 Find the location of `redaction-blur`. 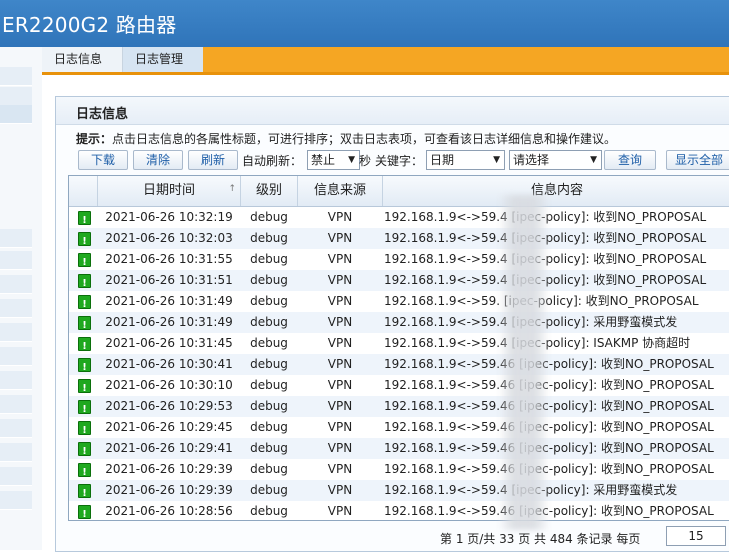

redaction-blur is located at coordinates (524, 362).